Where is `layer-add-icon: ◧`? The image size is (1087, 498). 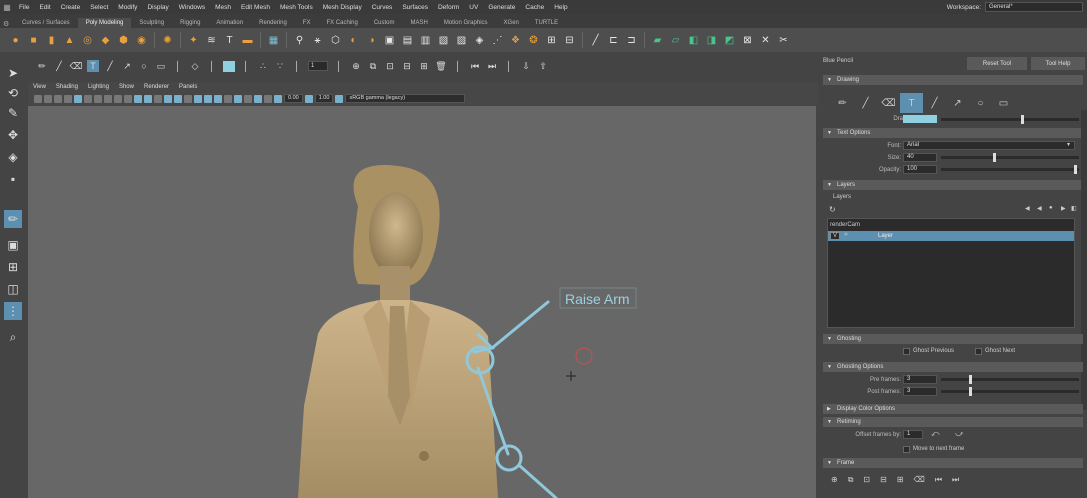
layer-add-icon: ◧ is located at coordinates (1074, 208).